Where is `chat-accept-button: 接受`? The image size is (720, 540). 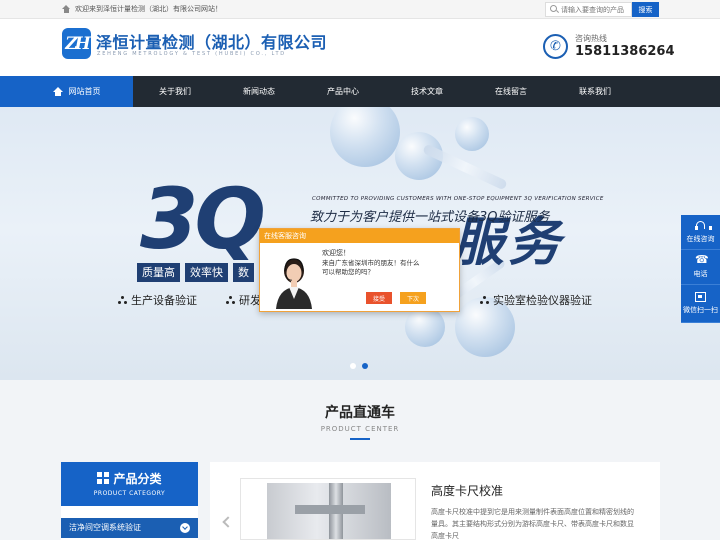 chat-accept-button: 接受 is located at coordinates (379, 298).